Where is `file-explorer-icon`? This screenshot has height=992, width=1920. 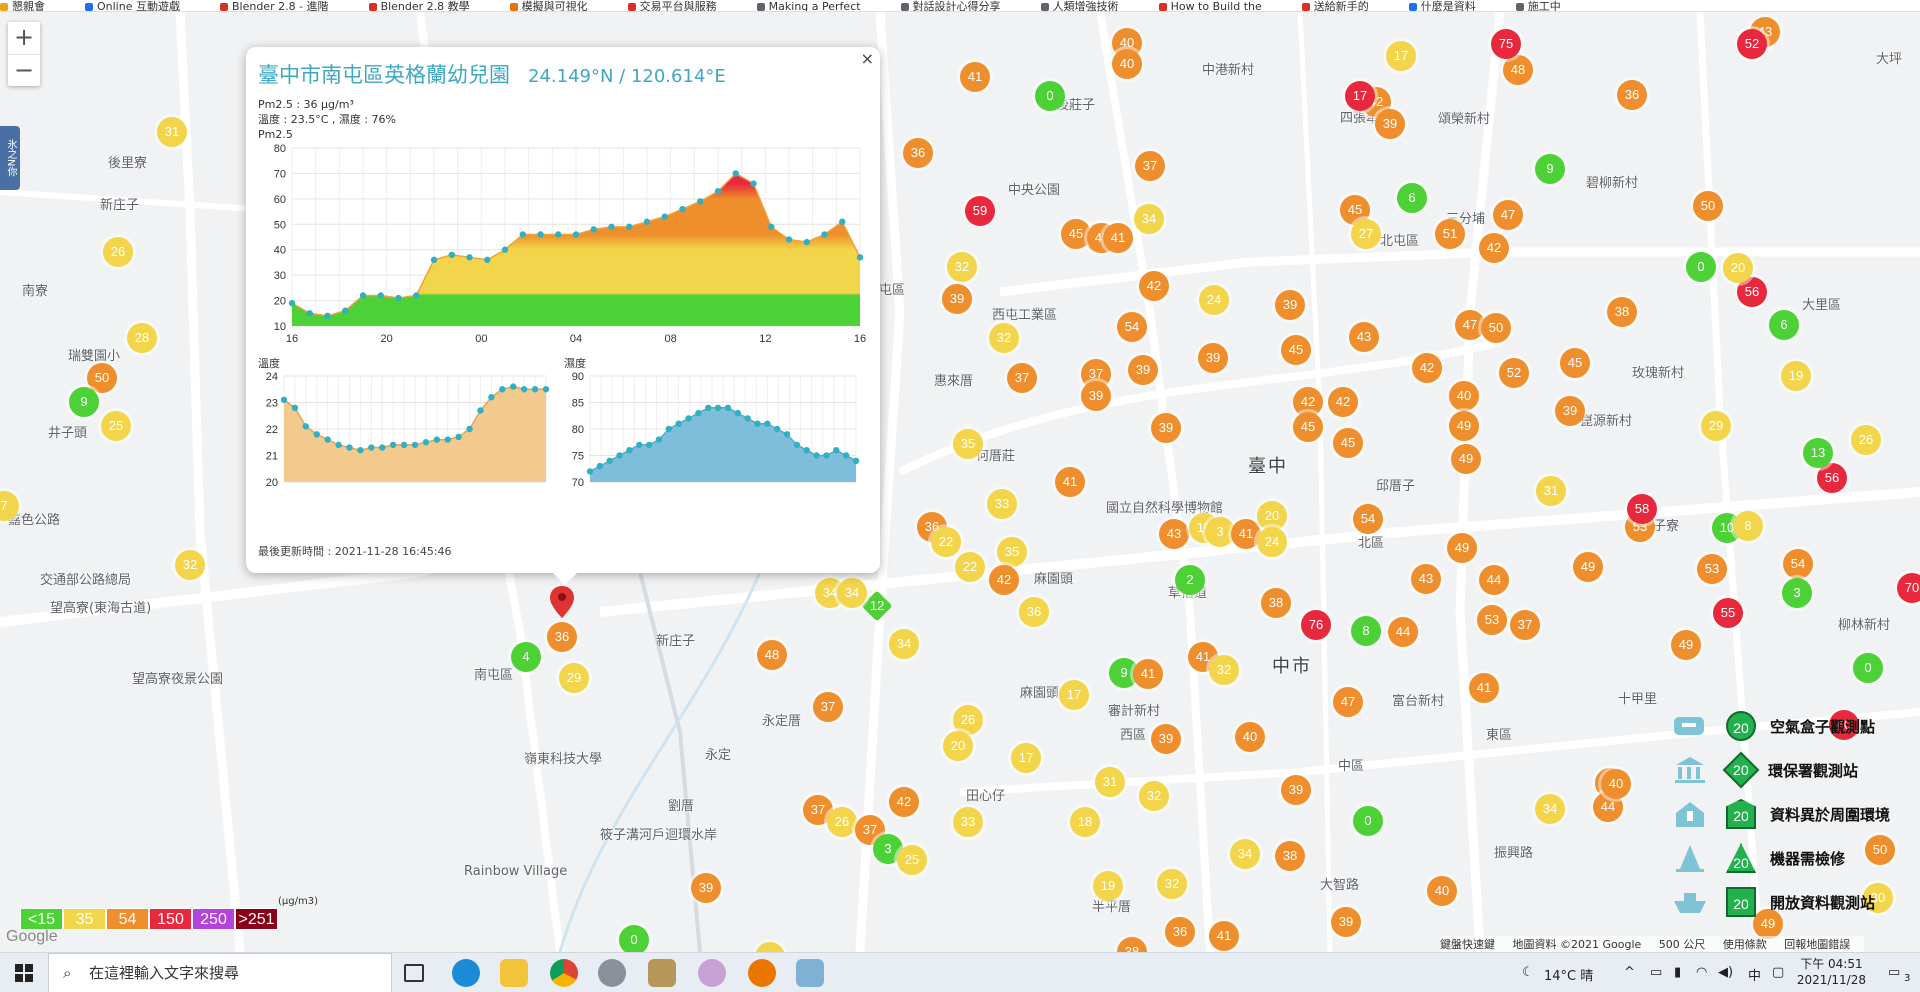
file-explorer-icon is located at coordinates (514, 973).